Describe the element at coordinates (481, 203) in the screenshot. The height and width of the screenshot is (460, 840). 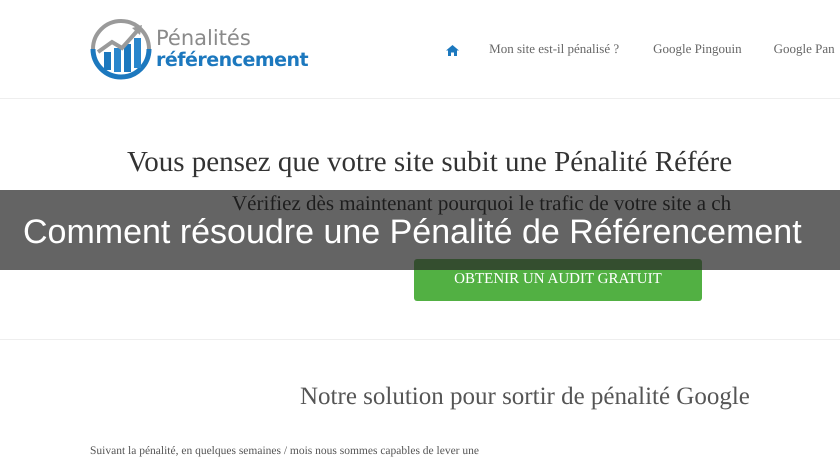
I see `hero-subtitle: Vérifiez dès maintenant pourquoi le trafic de votre site a ch` at that location.